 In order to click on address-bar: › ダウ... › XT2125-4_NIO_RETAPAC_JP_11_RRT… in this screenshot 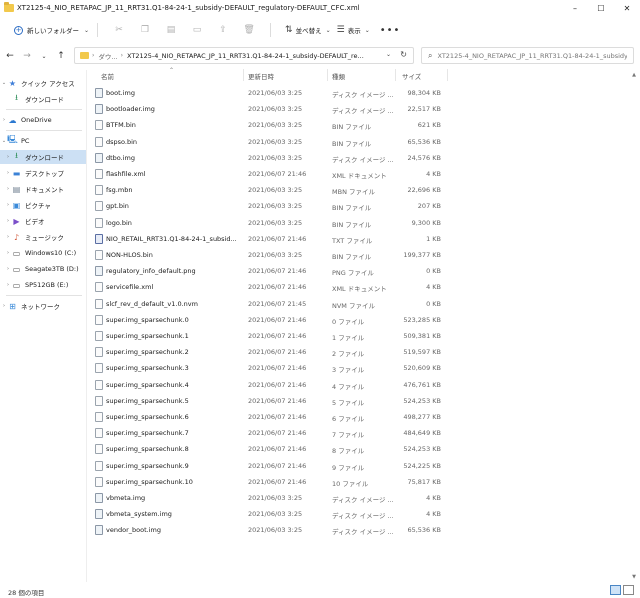, I will do `click(244, 55)`.